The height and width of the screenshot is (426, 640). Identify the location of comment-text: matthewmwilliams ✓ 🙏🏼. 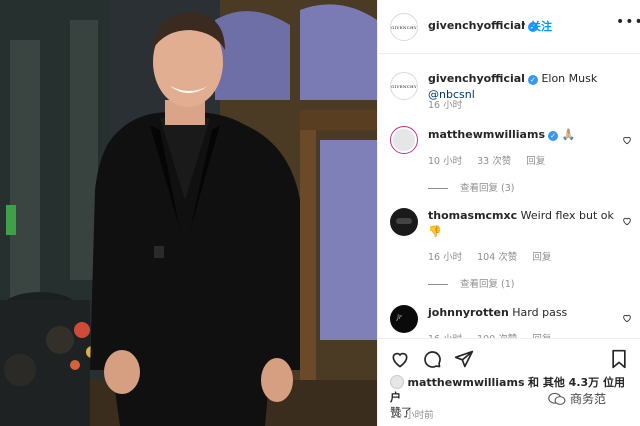
(523, 135).